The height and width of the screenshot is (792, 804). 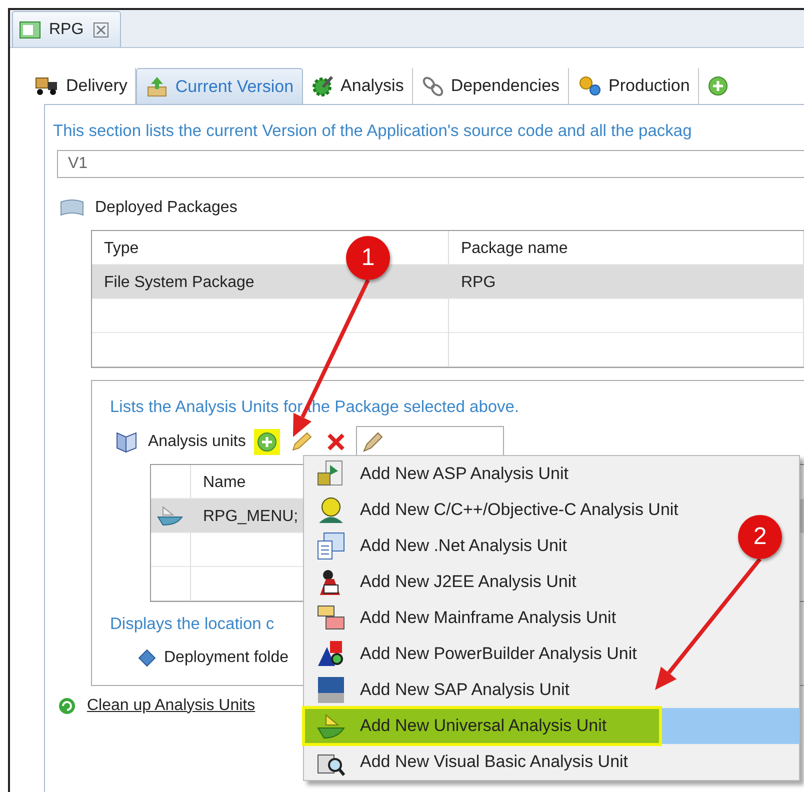 What do you see at coordinates (302, 441) in the screenshot?
I see `pencil-icon` at bounding box center [302, 441].